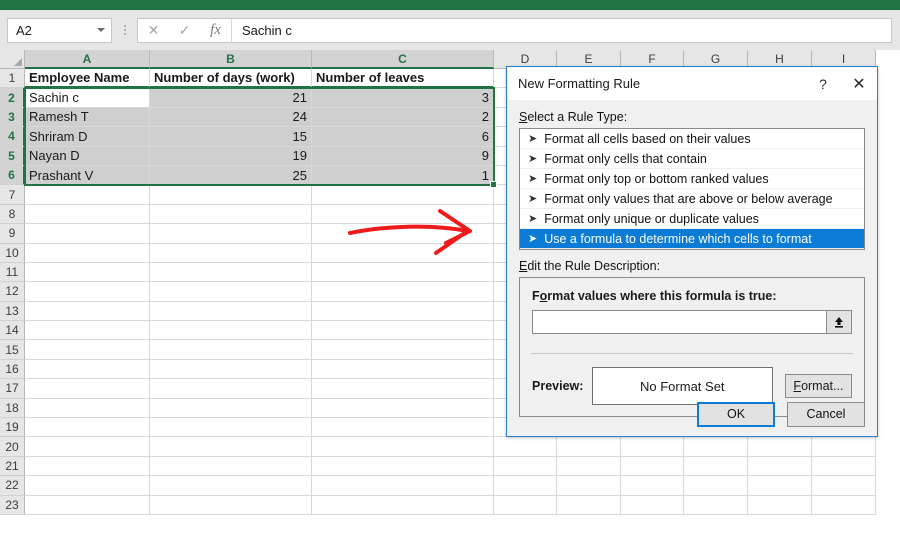 The image size is (900, 537). I want to click on cell-C8, so click(403, 214).